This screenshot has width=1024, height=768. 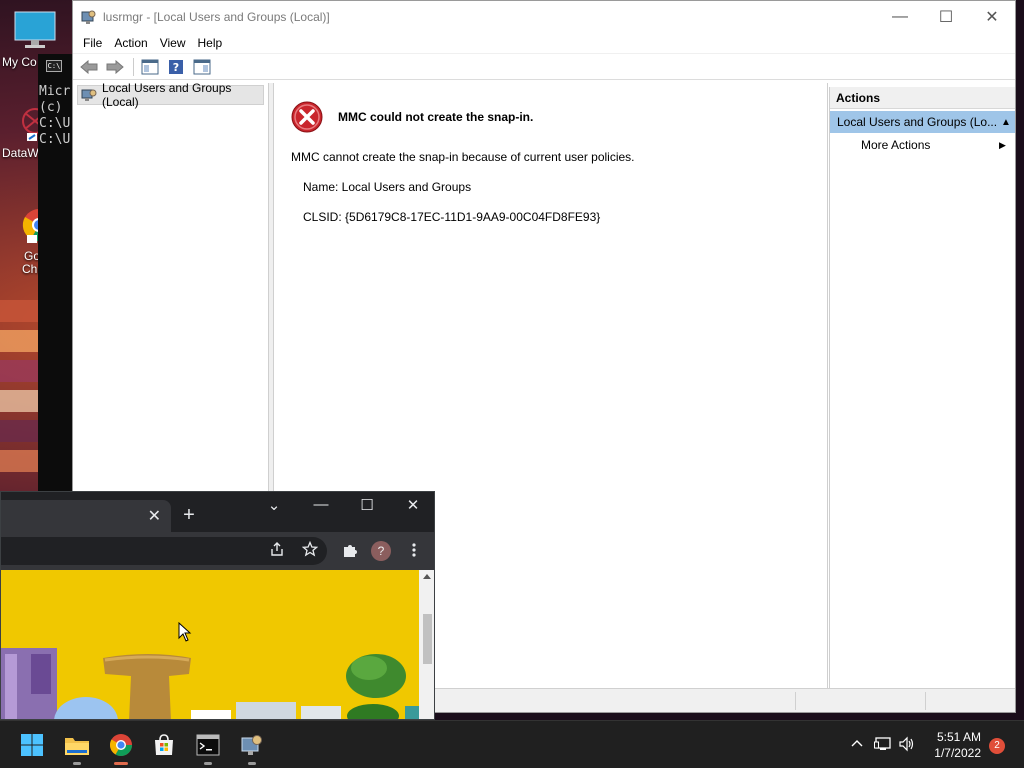 I want to click on file-explorer-icon, so click(x=77, y=746).